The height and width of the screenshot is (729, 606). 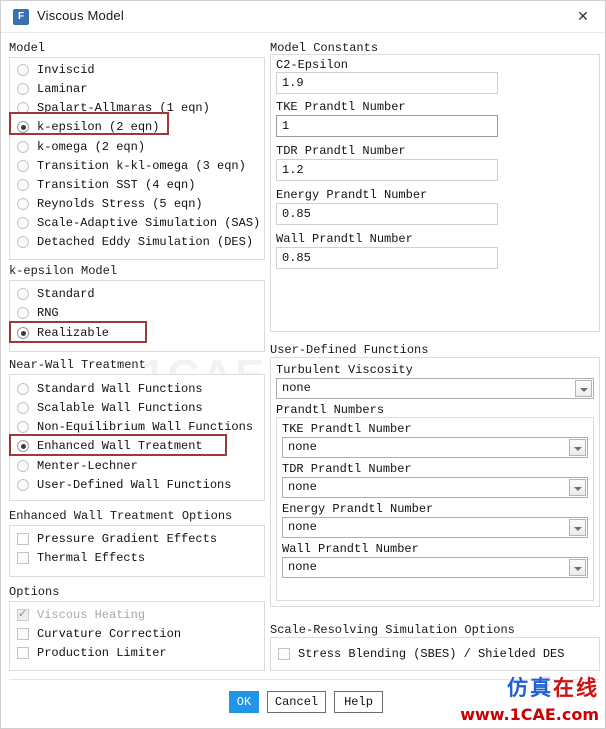 I want to click on radio-scalable-wall-functions: Scalable Wall Functions, so click(x=110, y=408).